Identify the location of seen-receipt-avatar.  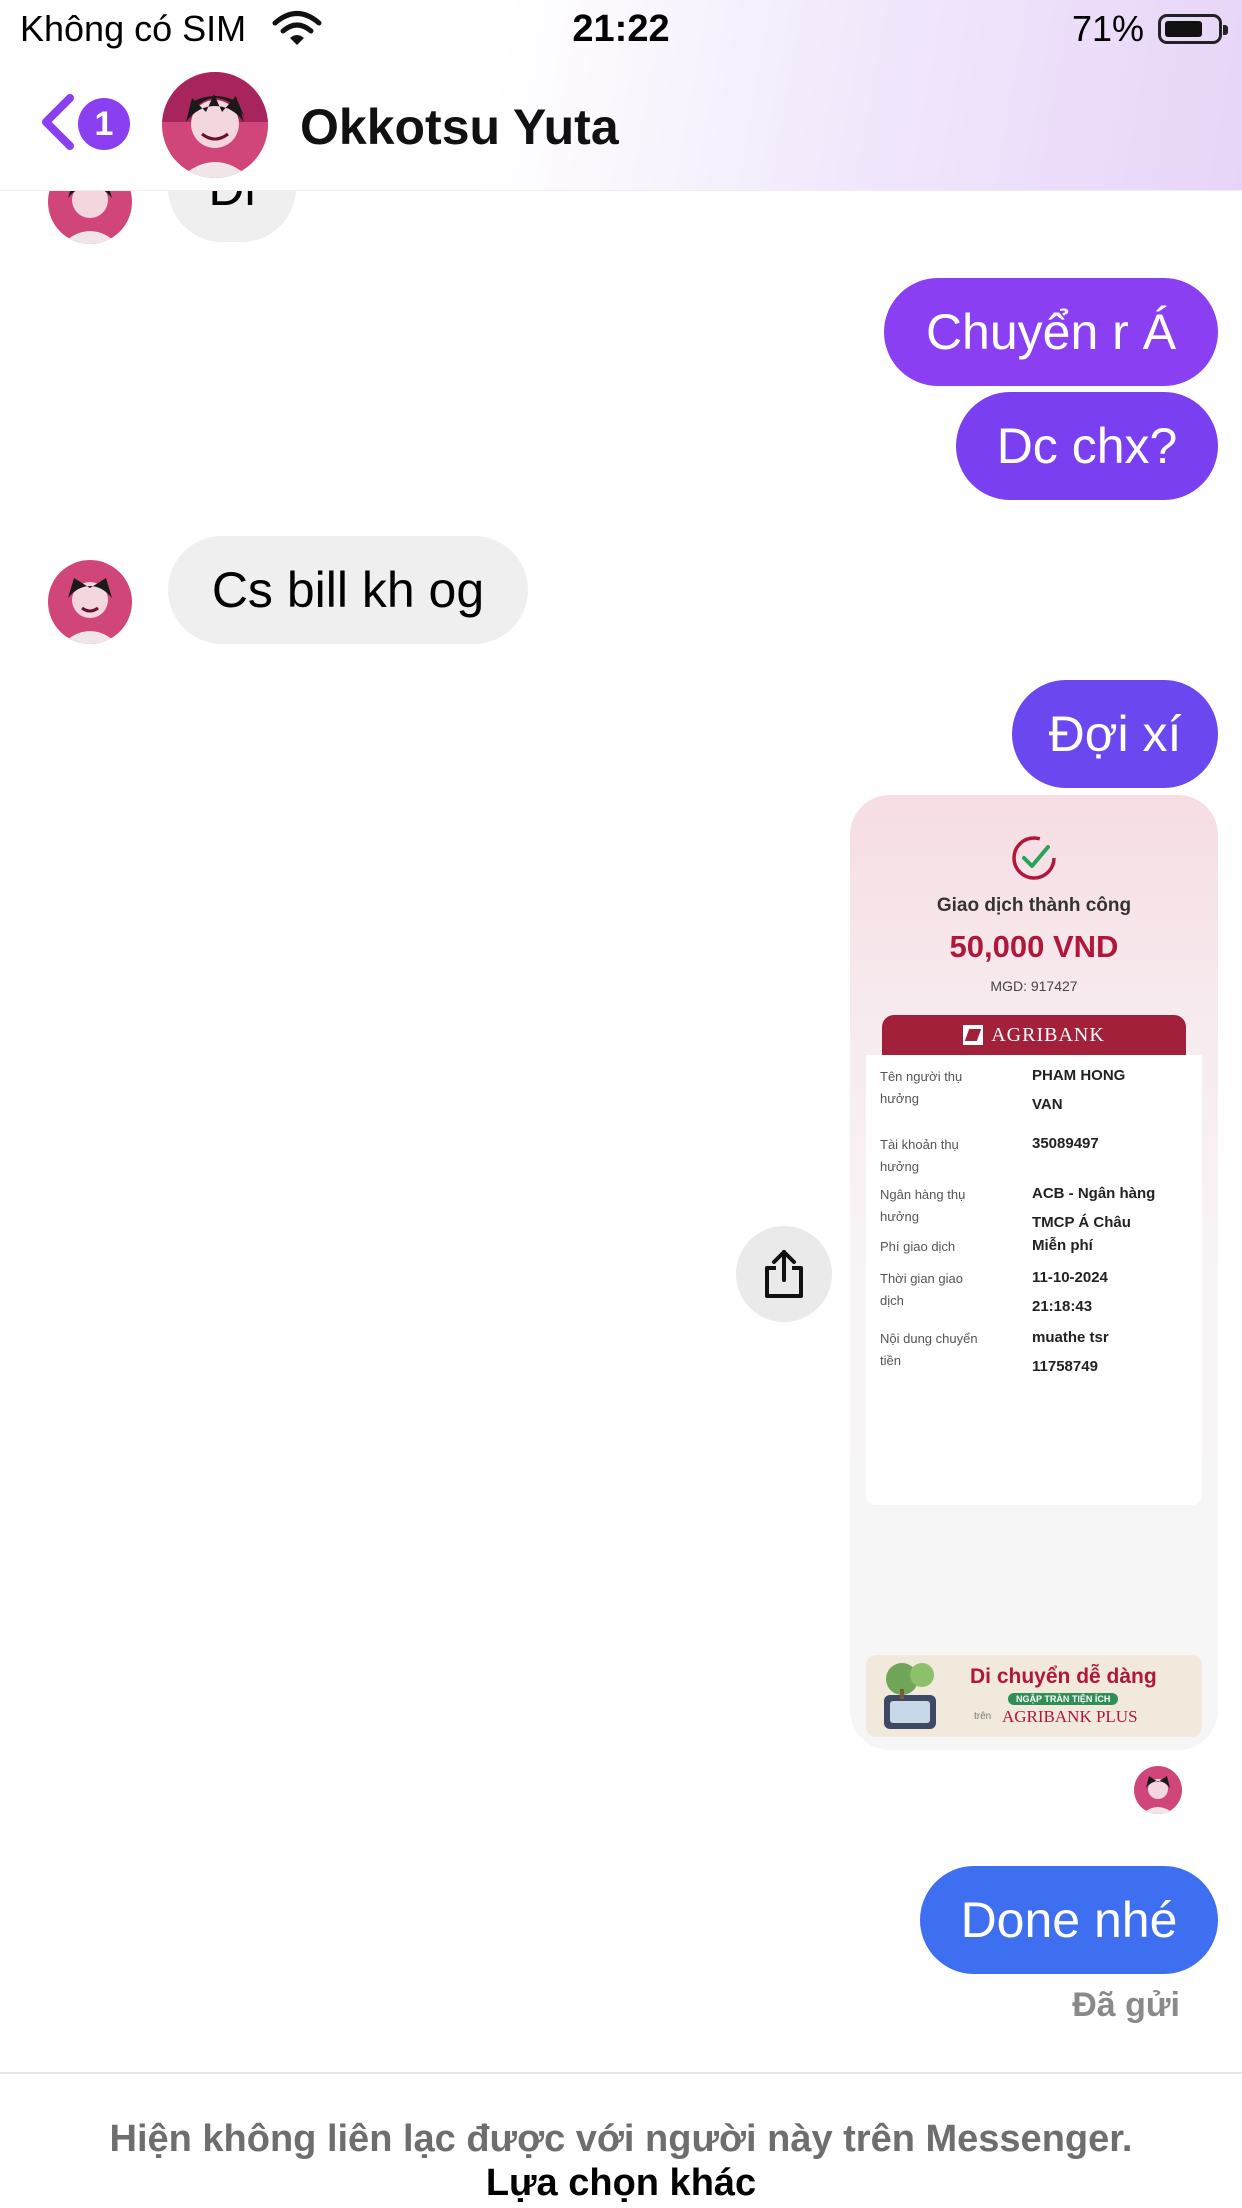
(1158, 1790).